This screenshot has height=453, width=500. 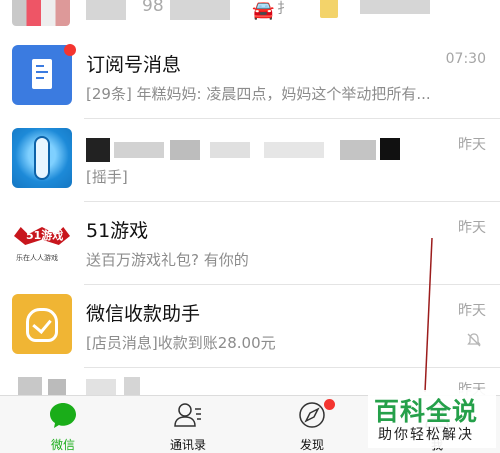 What do you see at coordinates (428, 315) in the screenshot?
I see `annotation-line` at bounding box center [428, 315].